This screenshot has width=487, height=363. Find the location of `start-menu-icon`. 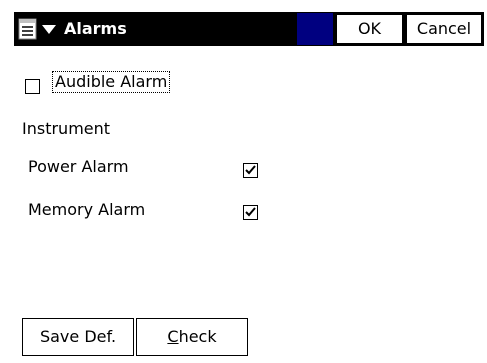

start-menu-icon is located at coordinates (27, 29).